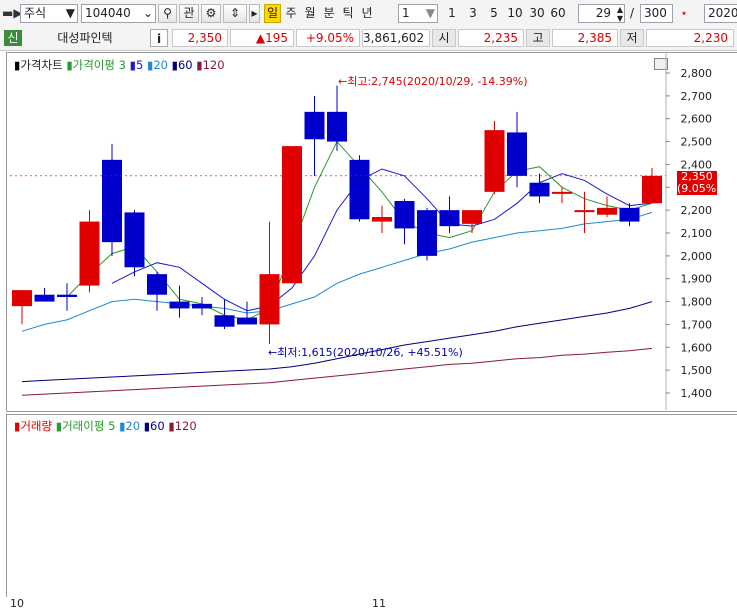 The width and height of the screenshot is (737, 610). I want to click on price-tick-label: 1,500, so click(697, 370).